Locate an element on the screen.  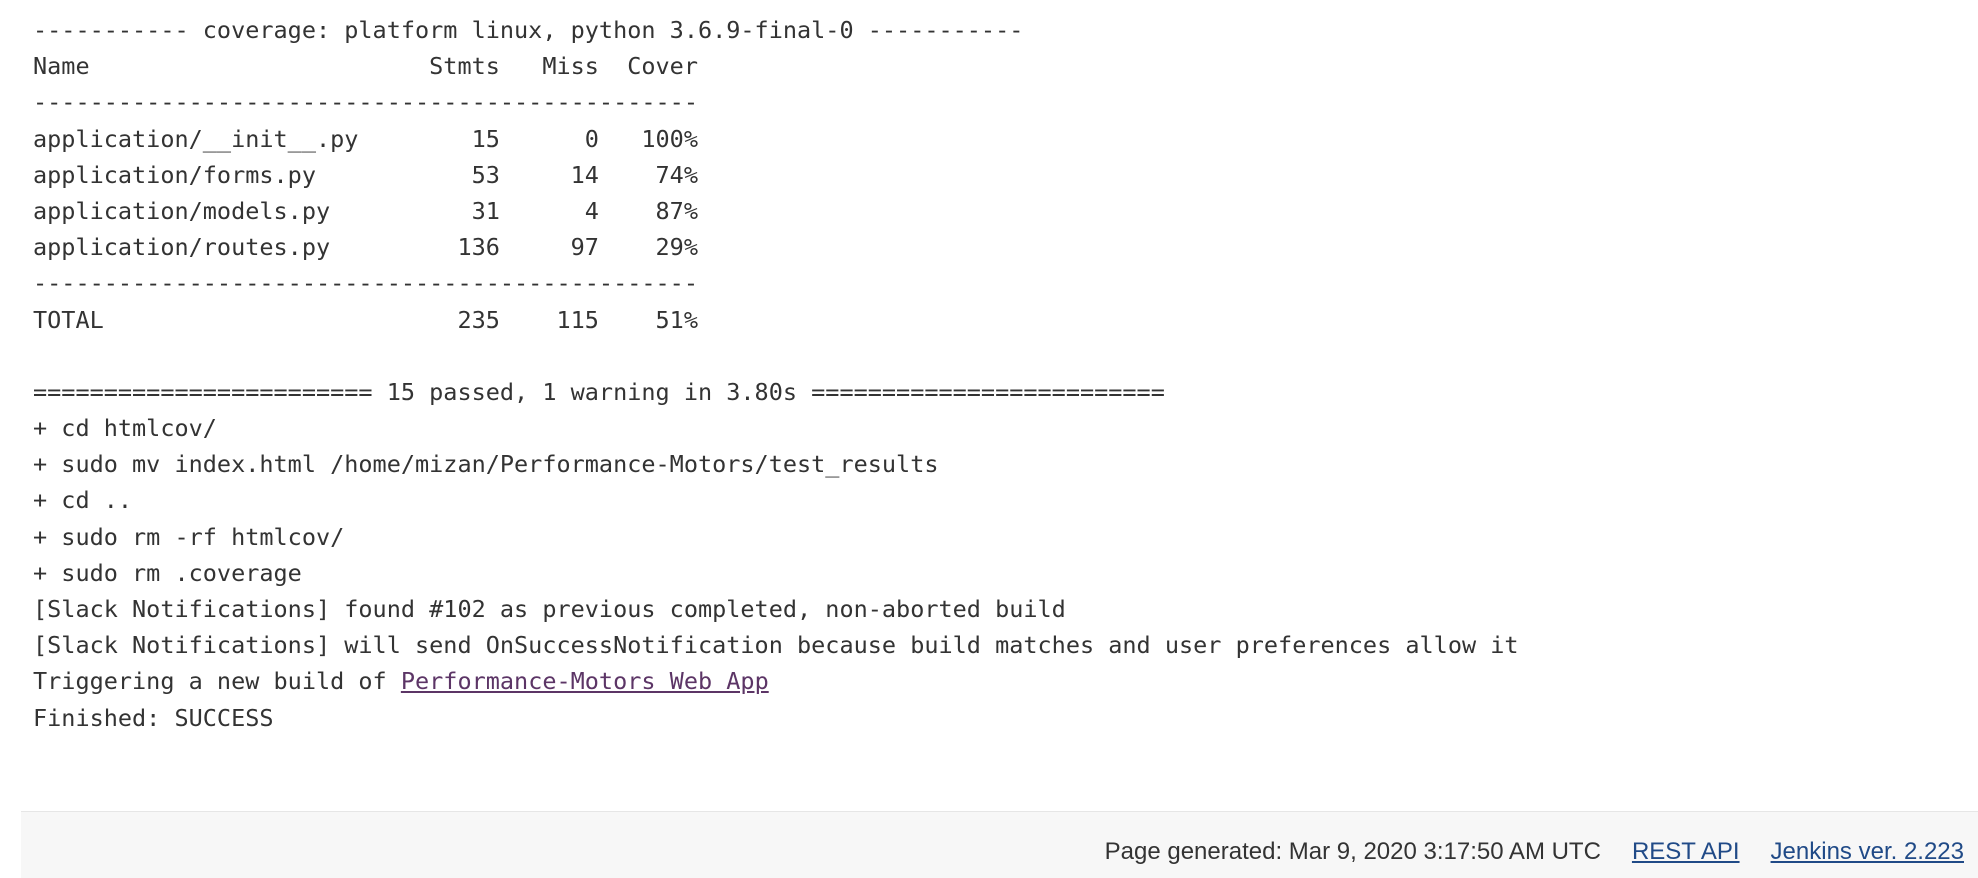
coverage-row: application/models.py 31 4 87% is located at coordinates (365, 210).